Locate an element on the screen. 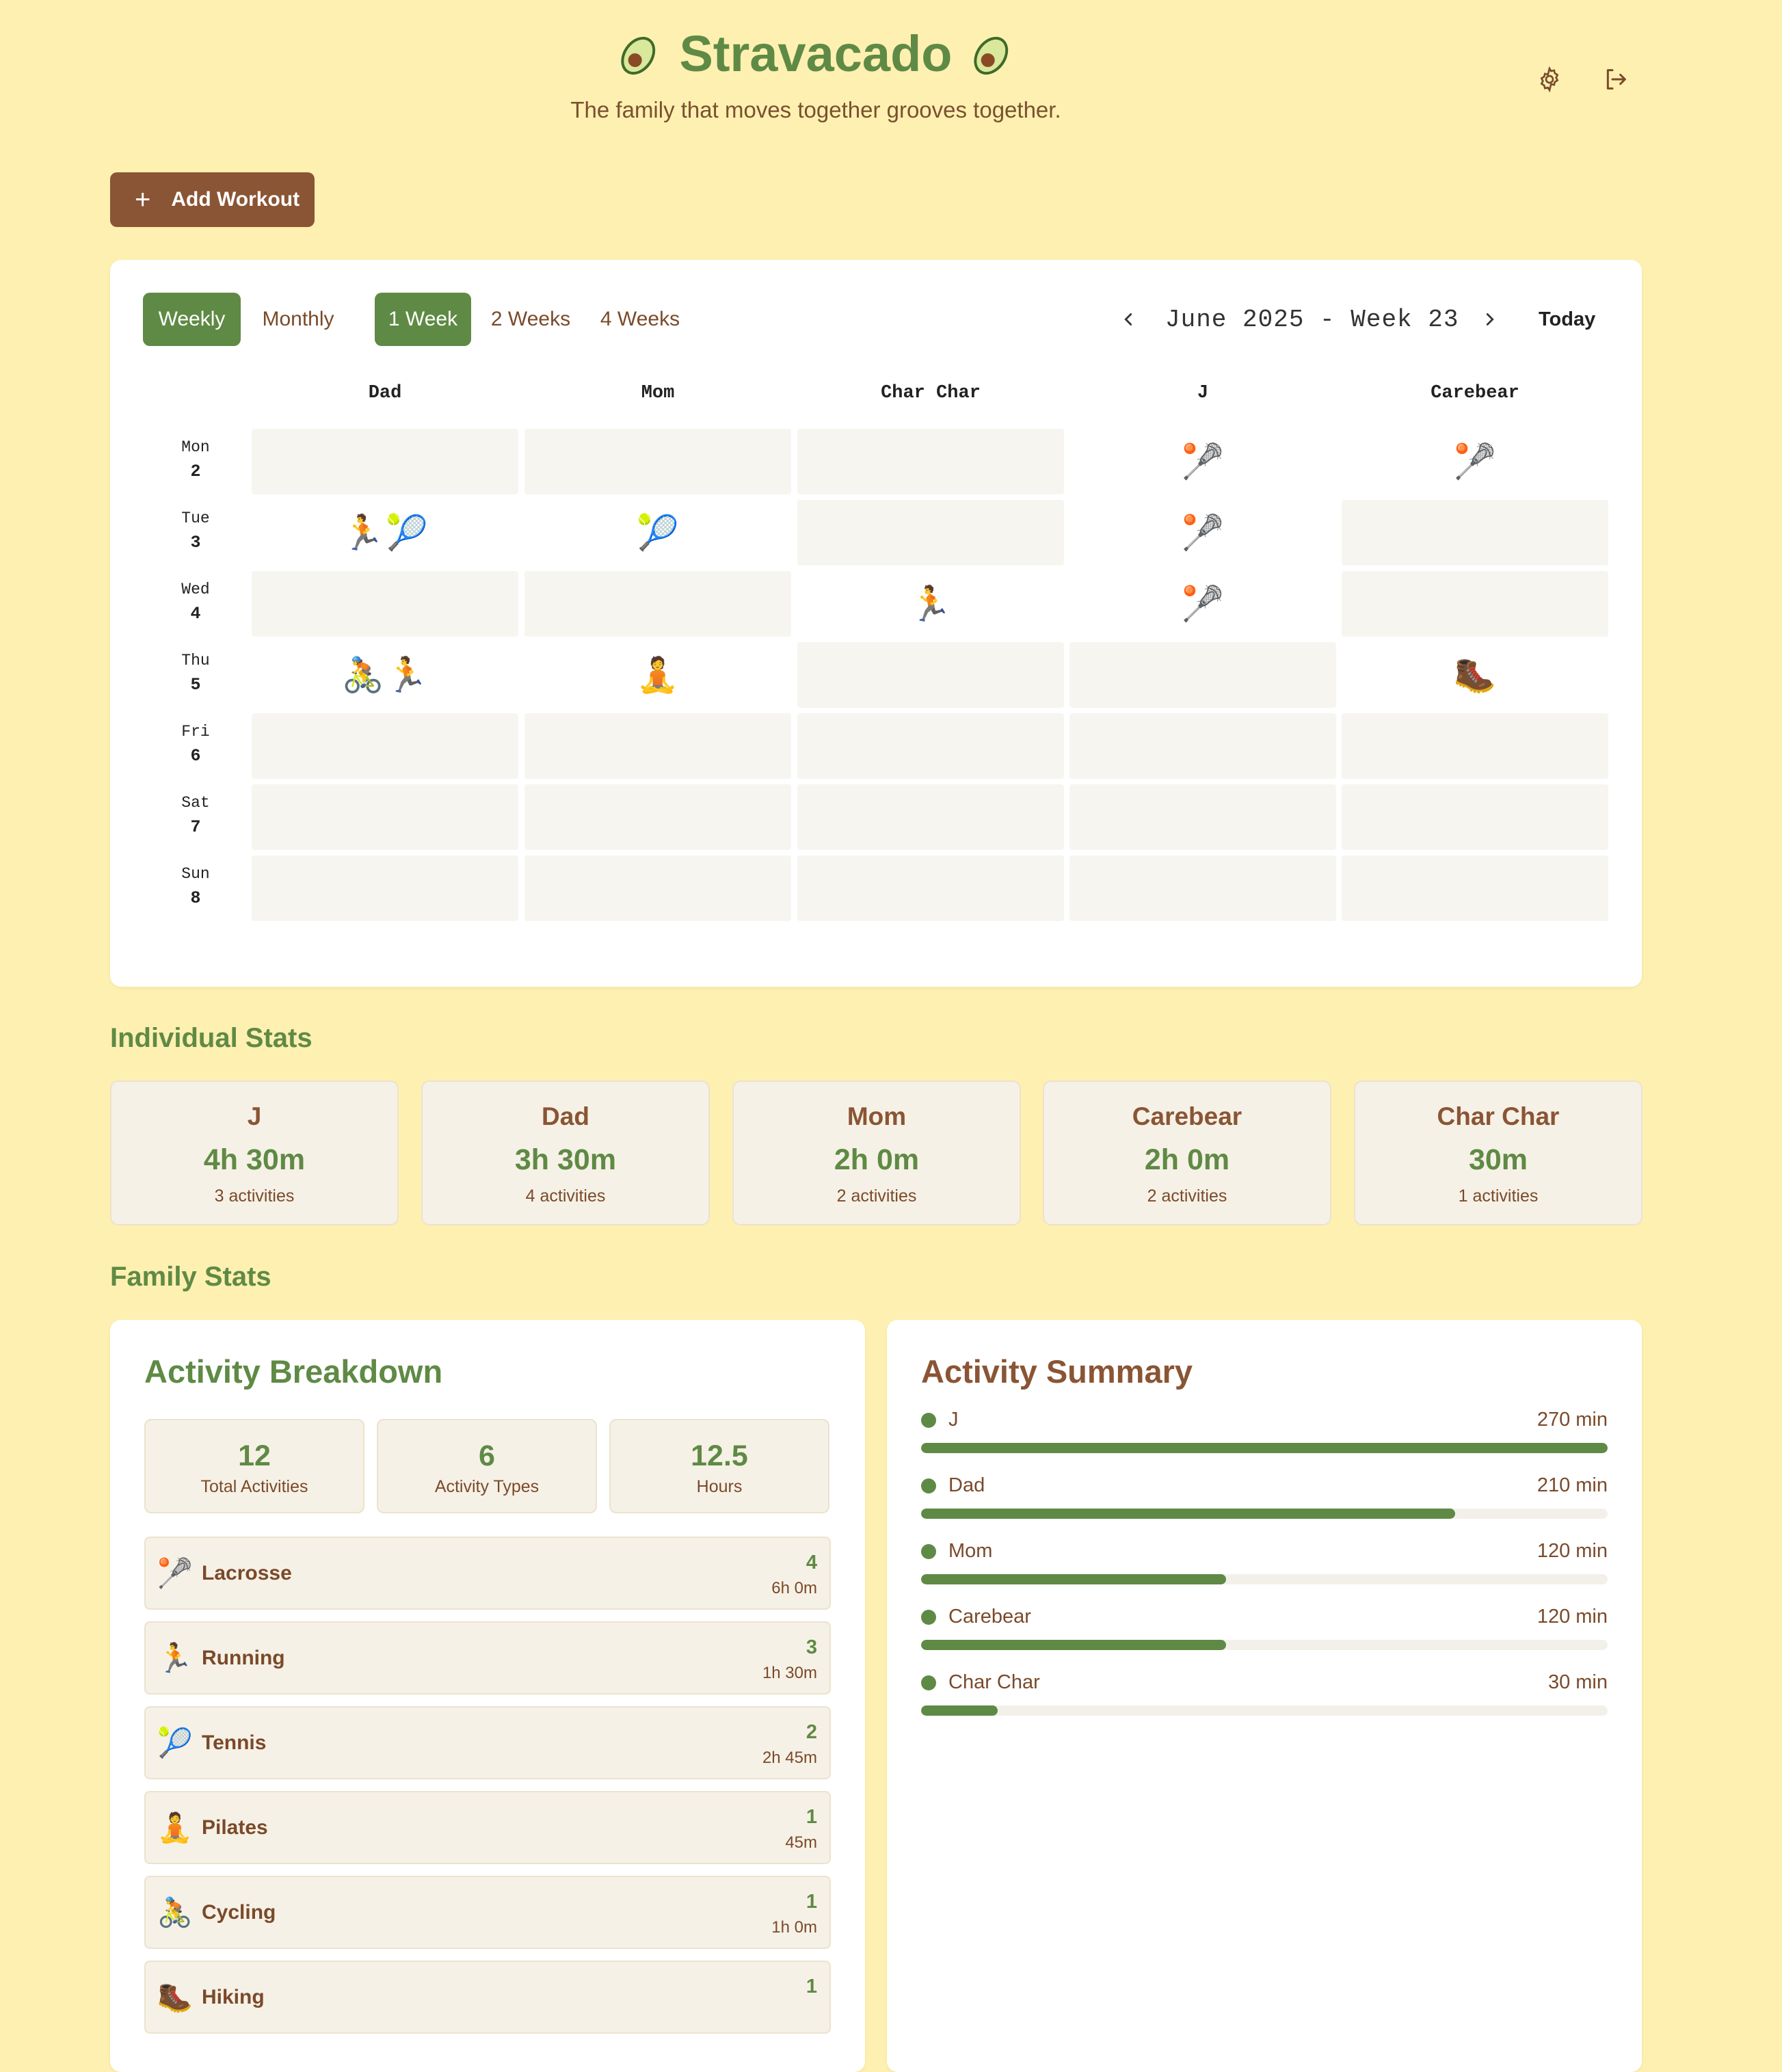  calendar-cell: 🚴 🏃 is located at coordinates (385, 675).